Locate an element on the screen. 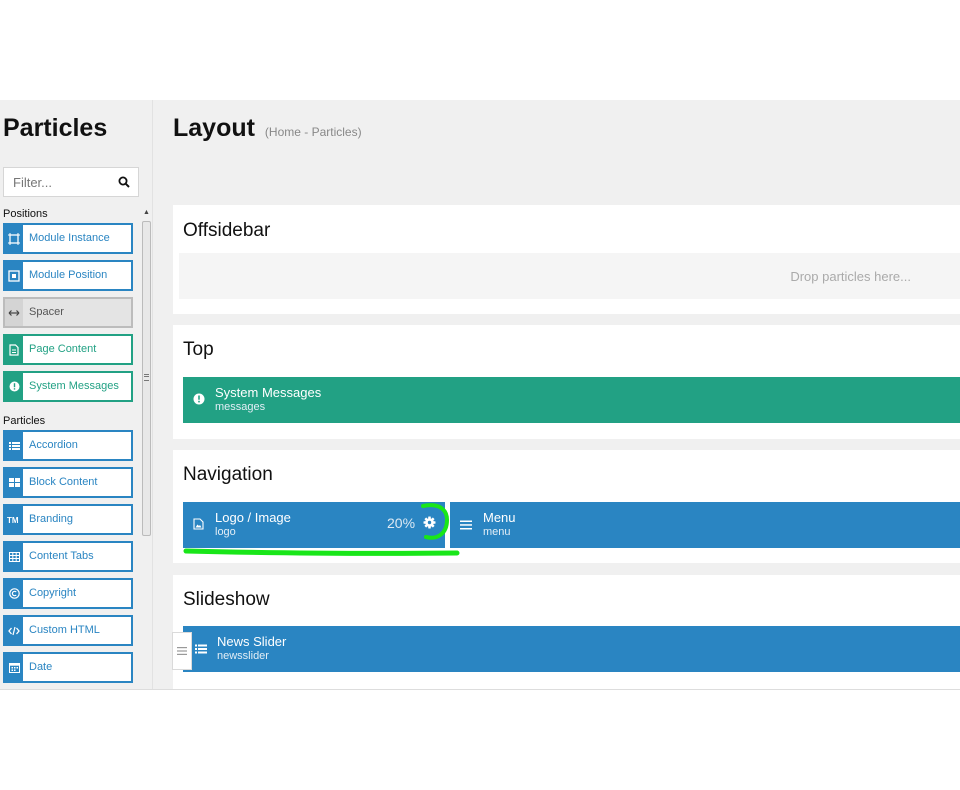 This screenshot has width=960, height=790. sidebar-scrollbar: ▲ is located at coordinates (146, 449).